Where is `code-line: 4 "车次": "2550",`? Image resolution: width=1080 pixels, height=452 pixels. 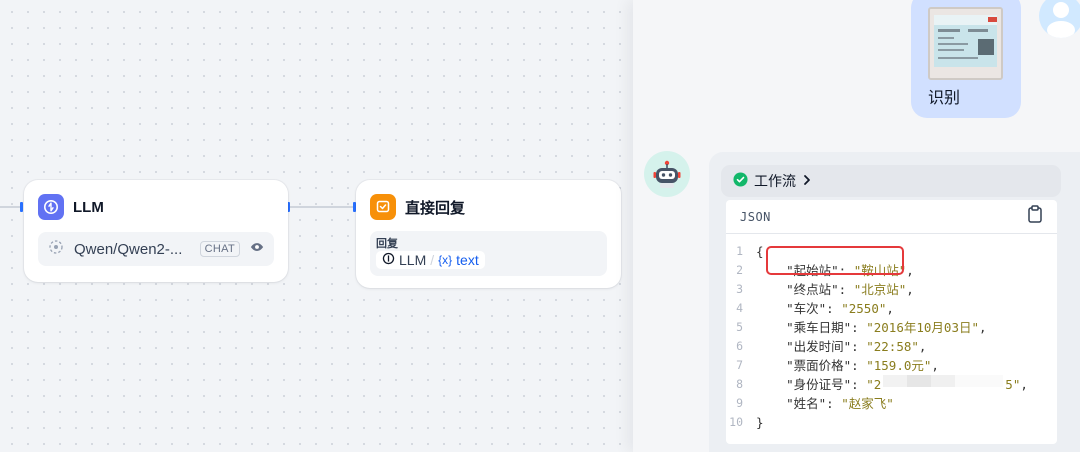 code-line: 4 "车次": "2550", is located at coordinates (815, 308).